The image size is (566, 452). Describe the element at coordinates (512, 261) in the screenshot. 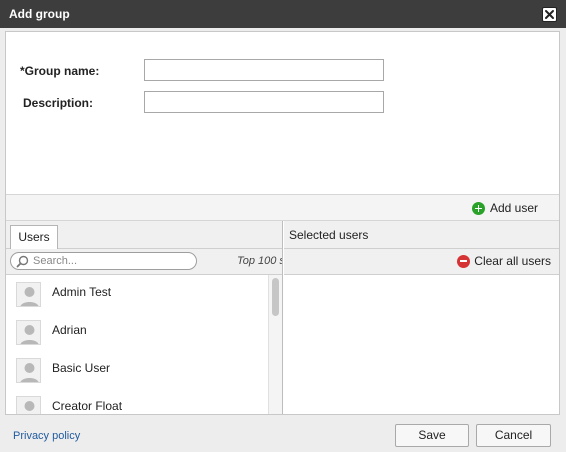

I see `clear-all-label: Clear all users` at that location.